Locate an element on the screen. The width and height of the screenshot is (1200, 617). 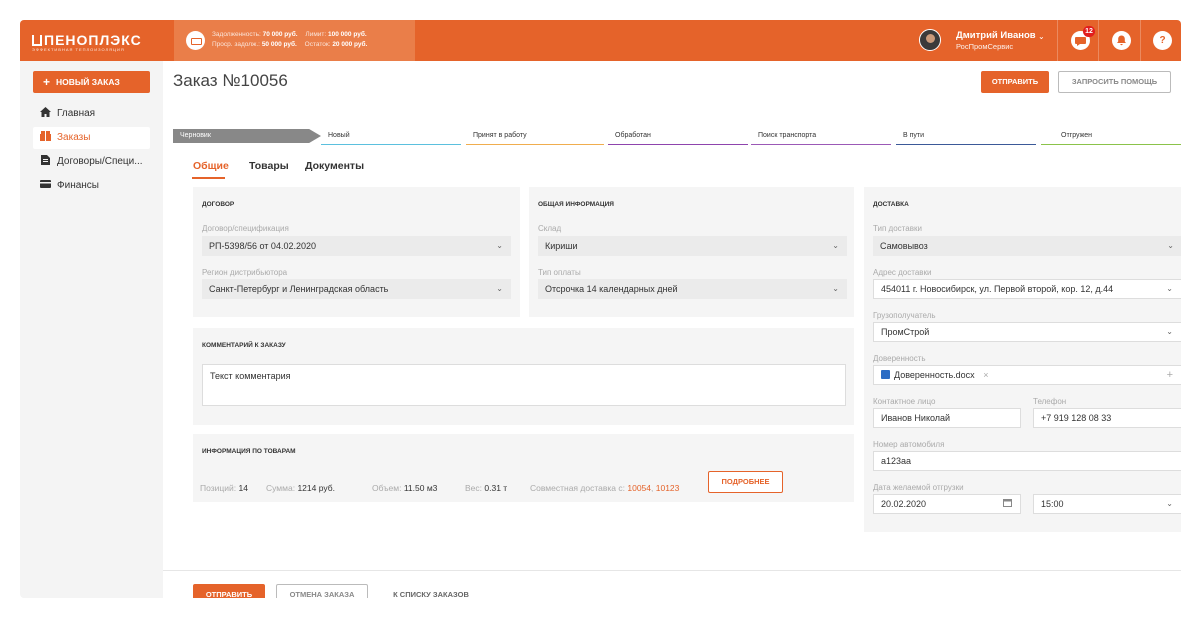
sum-label: Сумма: is located at coordinates (281, 488).